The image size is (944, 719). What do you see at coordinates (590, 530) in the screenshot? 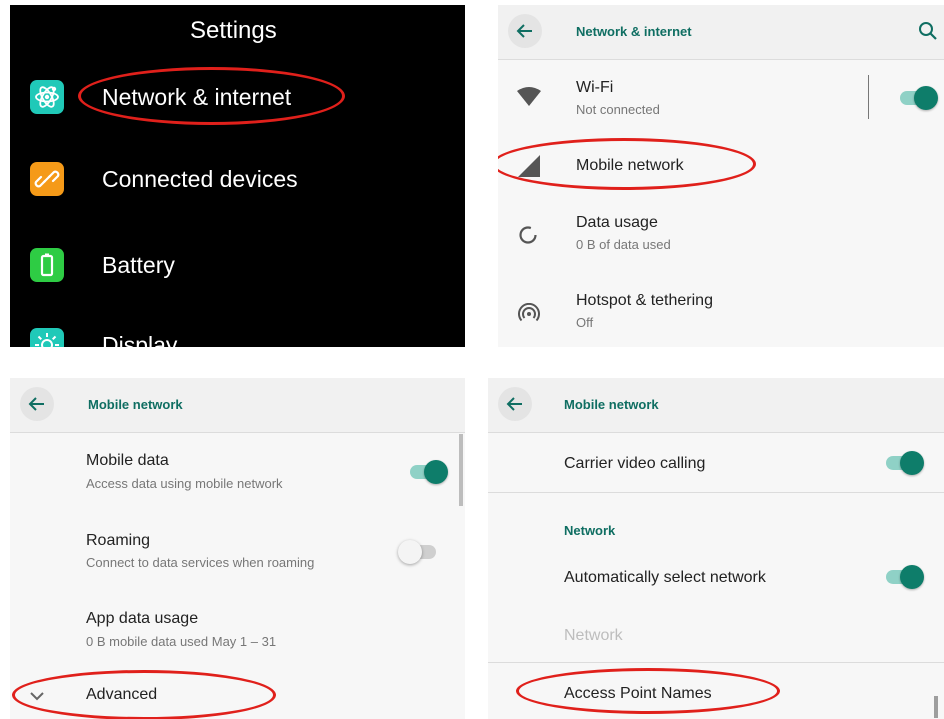
I see `section-header: Network` at bounding box center [590, 530].